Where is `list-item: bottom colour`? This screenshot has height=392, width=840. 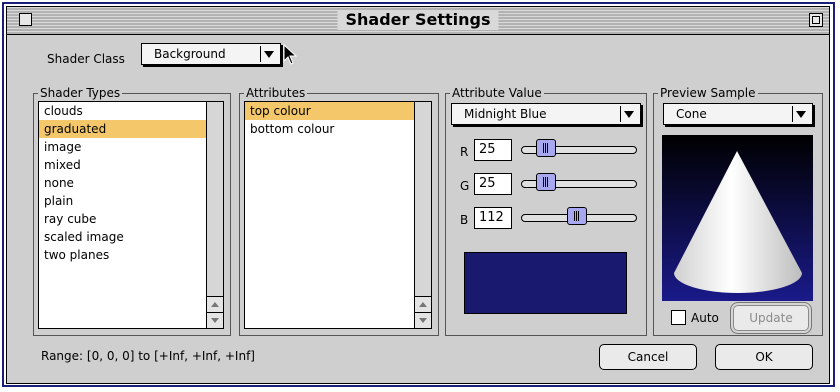 list-item: bottom colour is located at coordinates (329, 129).